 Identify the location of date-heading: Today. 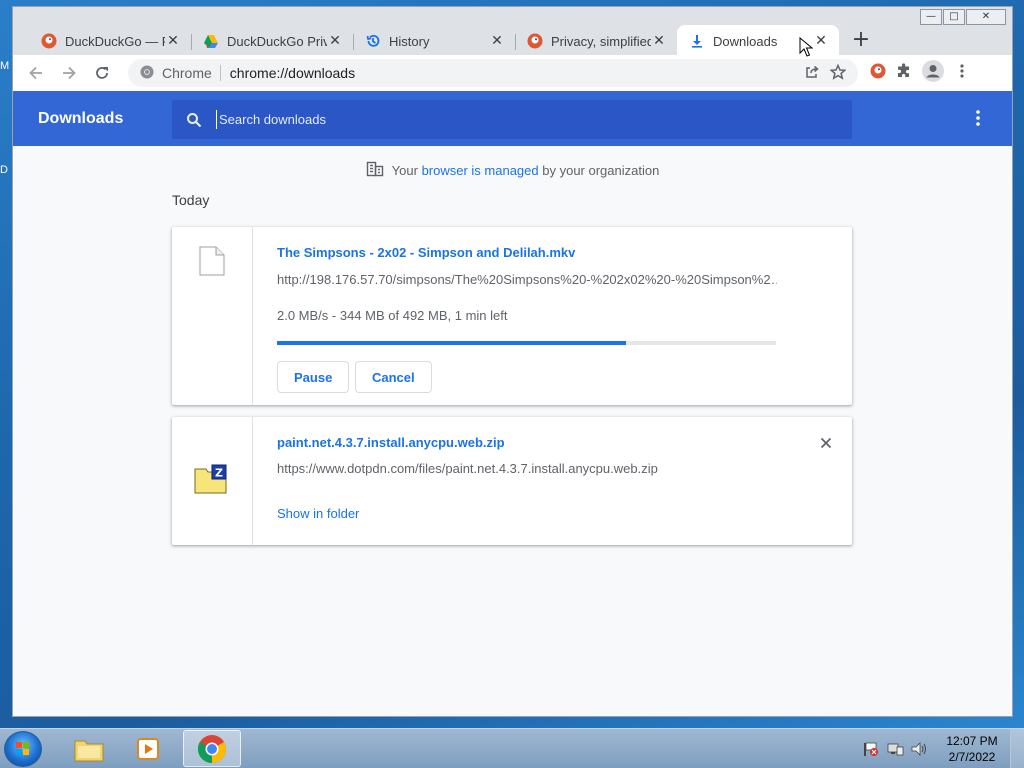
(191, 200).